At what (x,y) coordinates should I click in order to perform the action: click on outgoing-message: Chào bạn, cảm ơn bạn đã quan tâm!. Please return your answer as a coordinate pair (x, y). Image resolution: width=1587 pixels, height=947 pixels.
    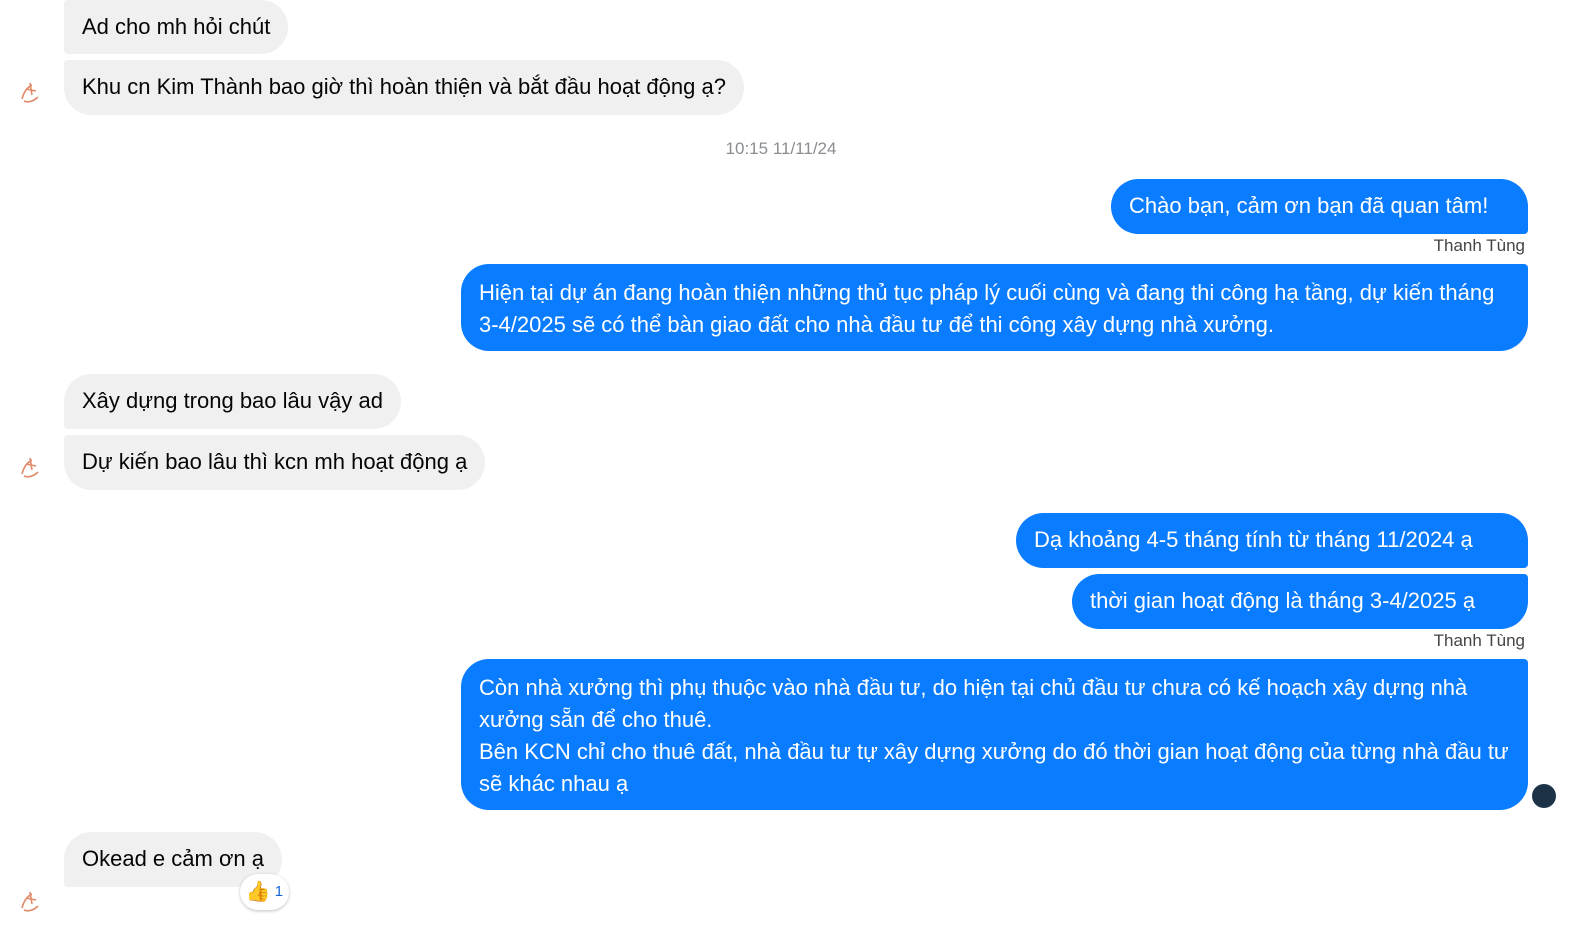
    Looking at the image, I should click on (1319, 206).